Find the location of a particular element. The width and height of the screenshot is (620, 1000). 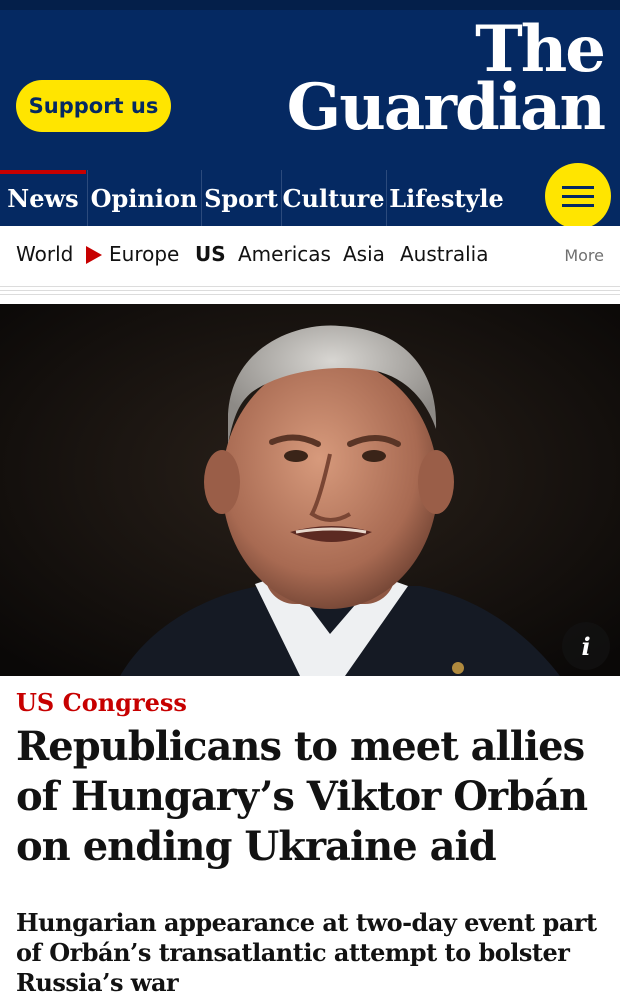

subnav-asia: Asia is located at coordinates (364, 254).